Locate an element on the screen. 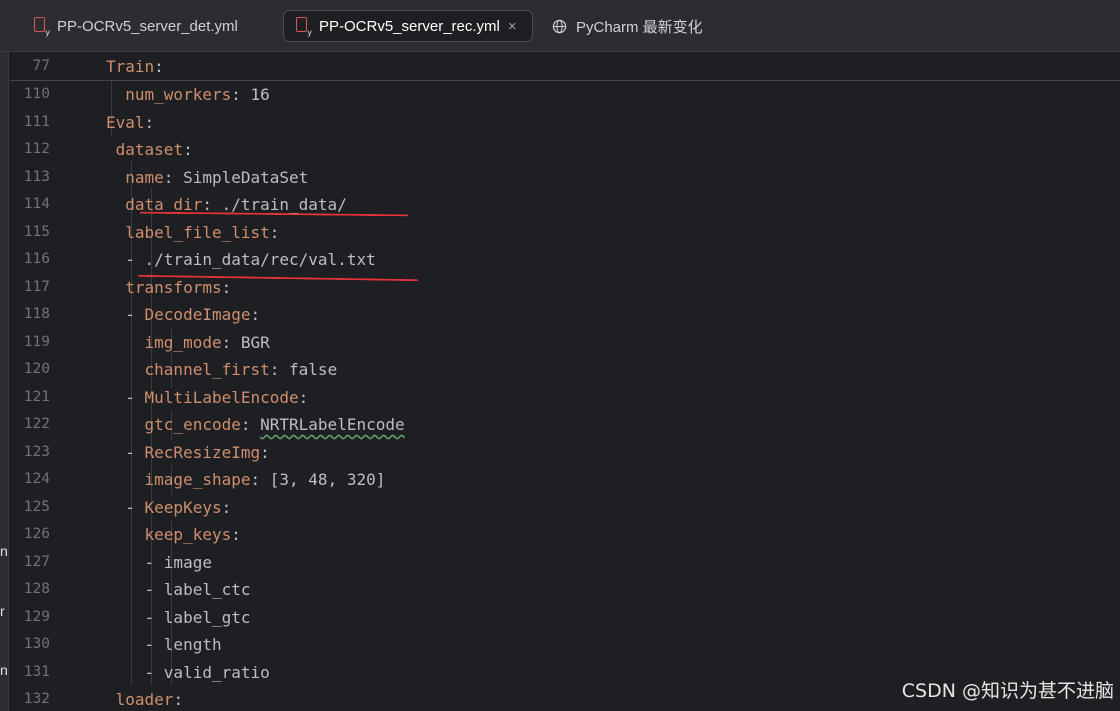  code-line: 116 - ./train_data/rec/val.txt is located at coordinates (565, 260).